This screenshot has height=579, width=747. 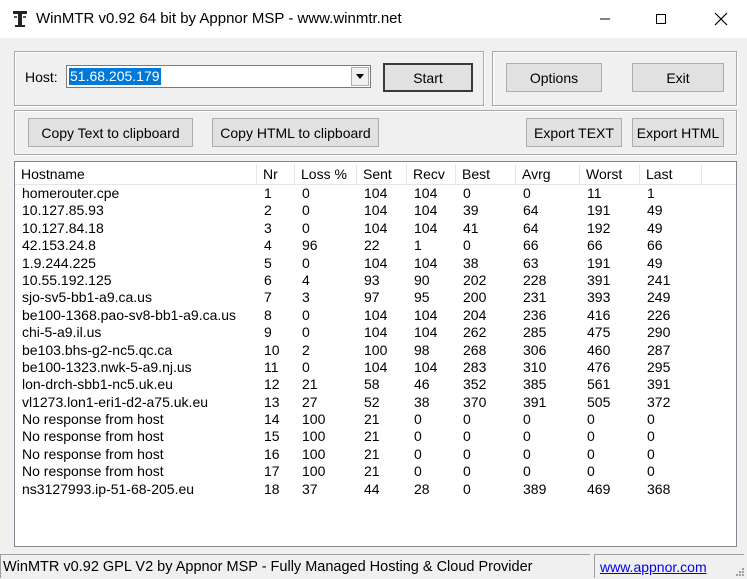 What do you see at coordinates (375, 332) in the screenshot?
I see `table-row: chi-5-a9.il.us 9 0 104 104 262 285 475 290` at bounding box center [375, 332].